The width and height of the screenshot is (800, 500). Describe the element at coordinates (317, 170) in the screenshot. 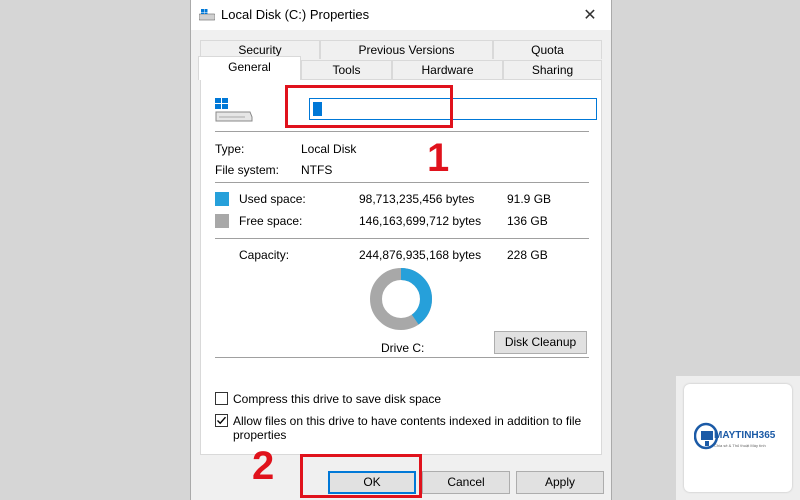

I see `file-system-value: NTFS` at that location.